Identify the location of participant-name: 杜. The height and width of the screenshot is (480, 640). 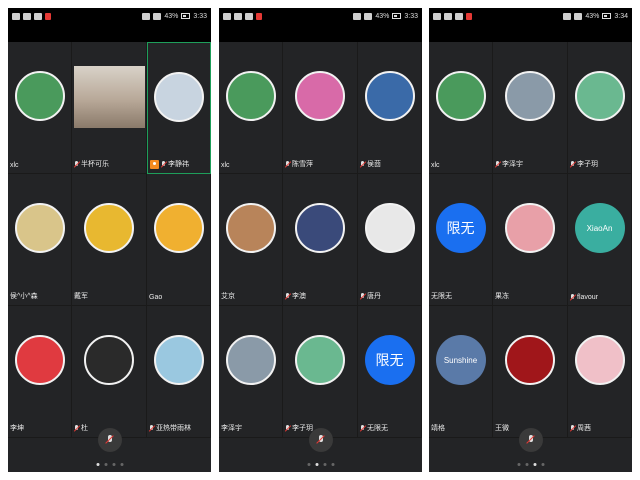
(84, 428).